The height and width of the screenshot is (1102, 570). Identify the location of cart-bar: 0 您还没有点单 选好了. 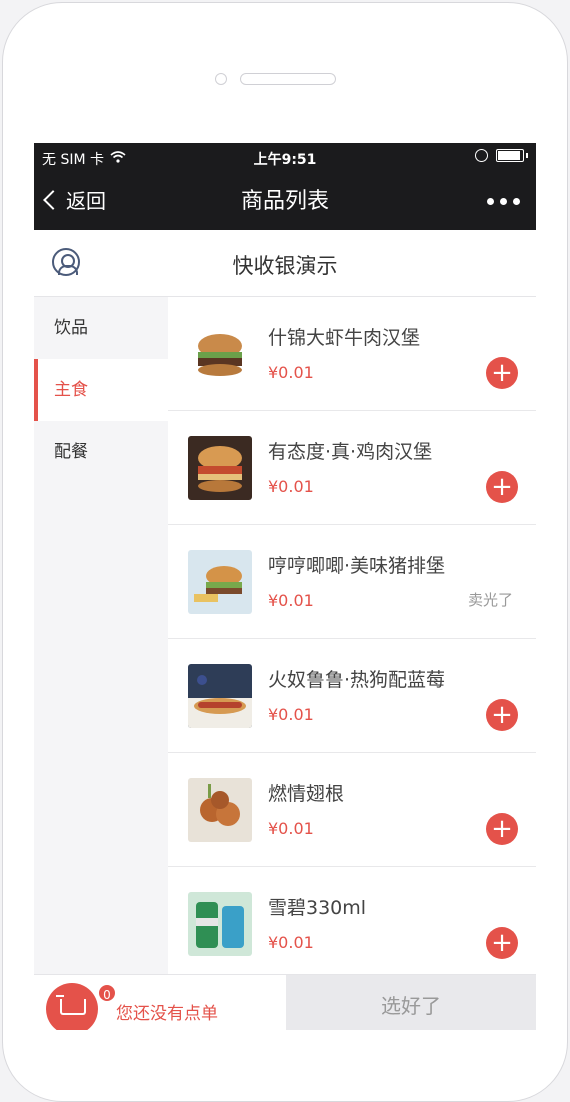
(285, 1002).